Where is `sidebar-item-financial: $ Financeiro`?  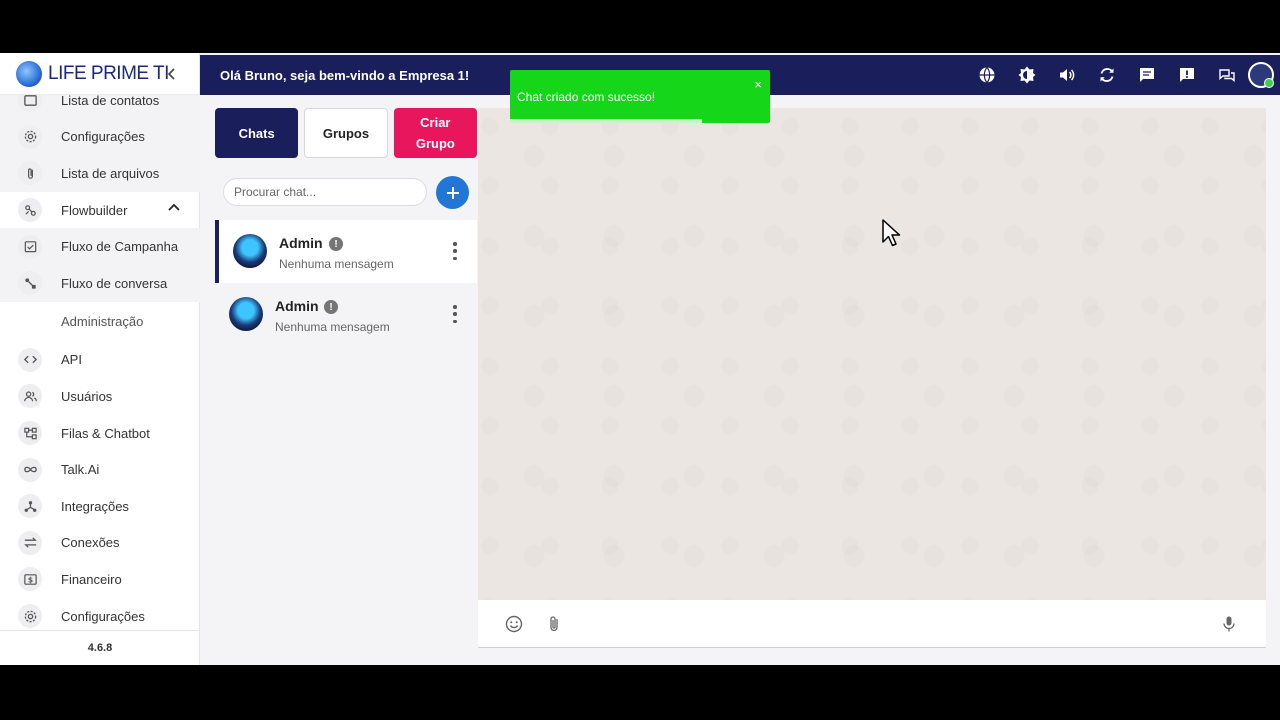 sidebar-item-financial: $ Financeiro is located at coordinates (100, 579).